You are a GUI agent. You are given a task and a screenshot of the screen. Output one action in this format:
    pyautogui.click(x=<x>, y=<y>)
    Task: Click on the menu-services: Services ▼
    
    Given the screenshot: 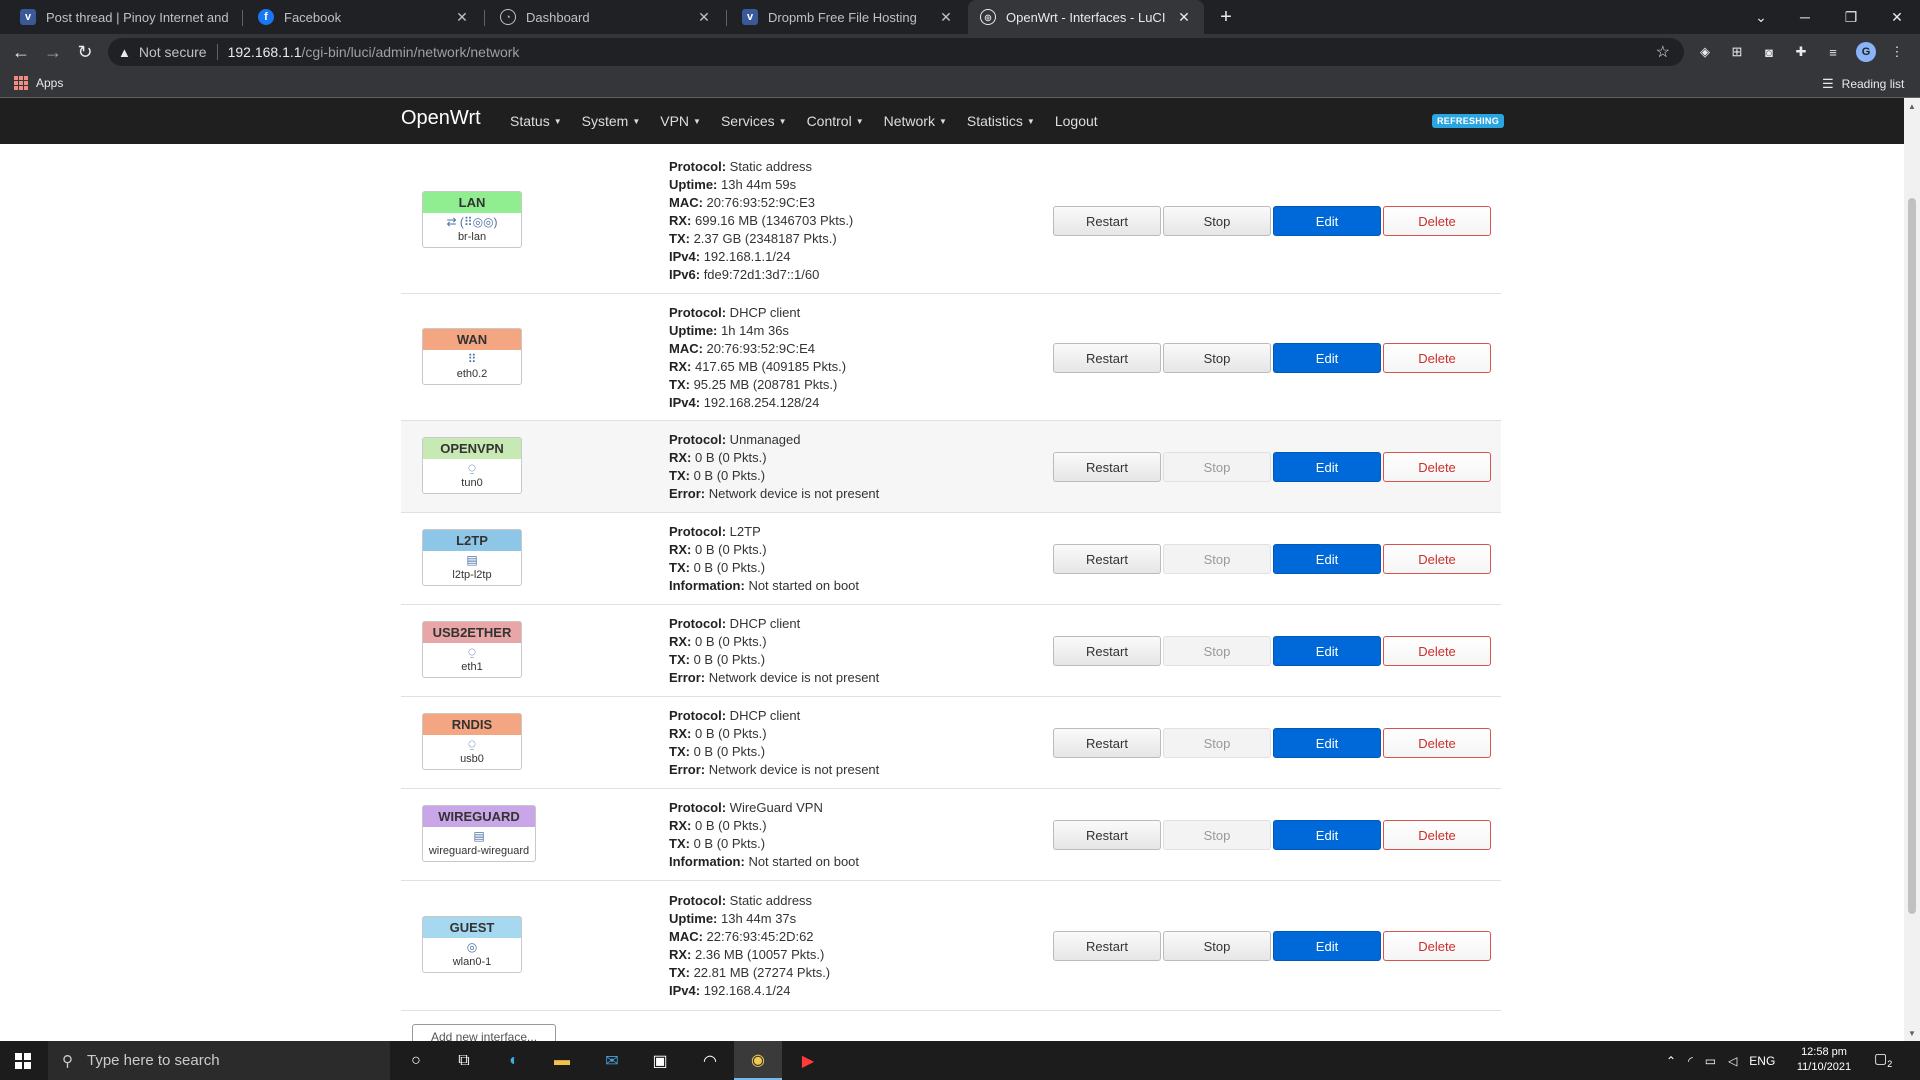 What is the action you would take?
    pyautogui.click(x=754, y=121)
    